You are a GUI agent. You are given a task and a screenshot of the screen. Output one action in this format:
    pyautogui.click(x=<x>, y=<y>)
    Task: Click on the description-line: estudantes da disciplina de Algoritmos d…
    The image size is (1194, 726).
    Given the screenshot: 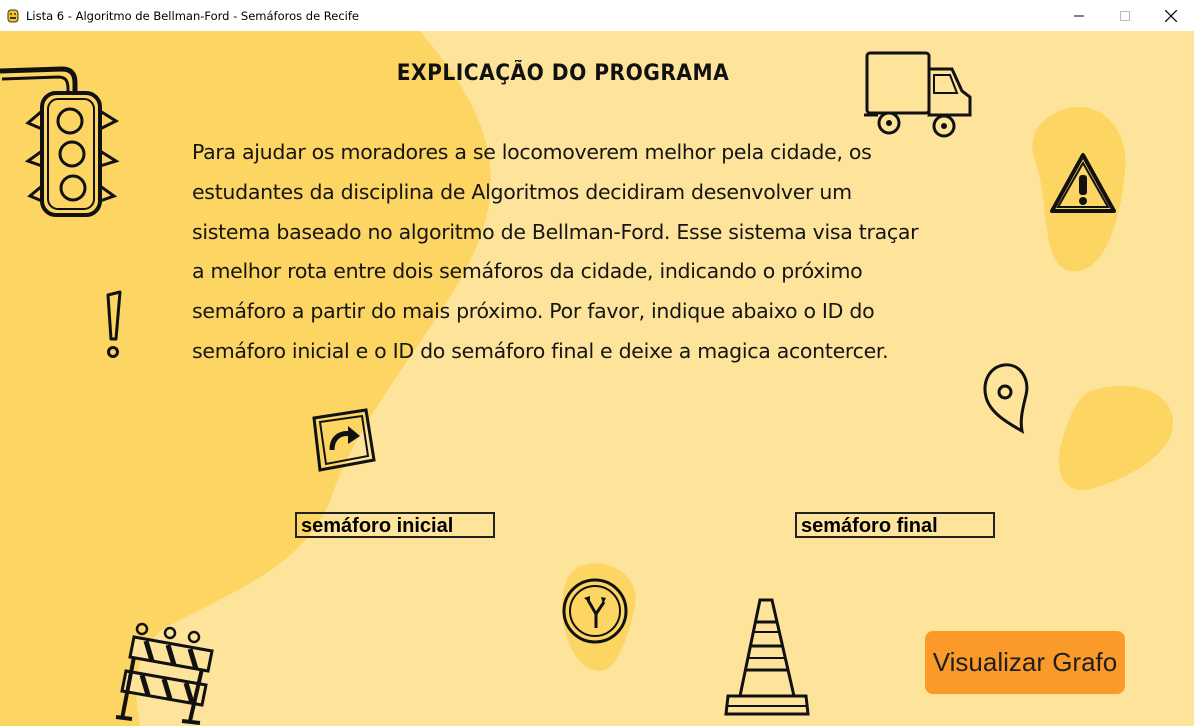 What is the action you would take?
    pyautogui.click(x=522, y=191)
    